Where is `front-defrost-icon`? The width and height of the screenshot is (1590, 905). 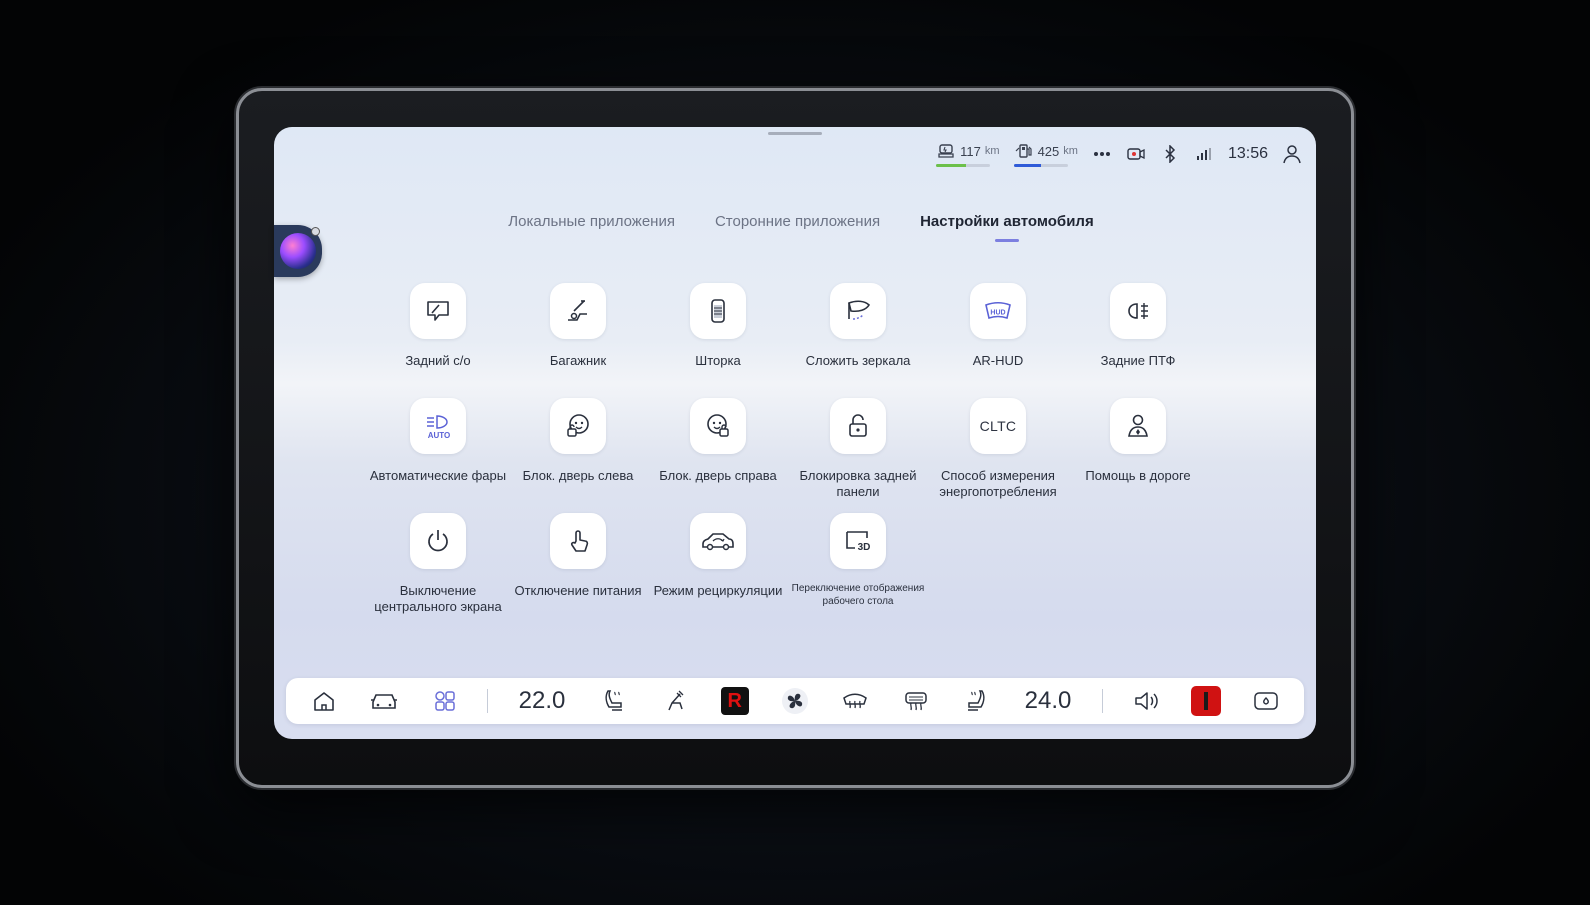 front-defrost-icon is located at coordinates (855, 701).